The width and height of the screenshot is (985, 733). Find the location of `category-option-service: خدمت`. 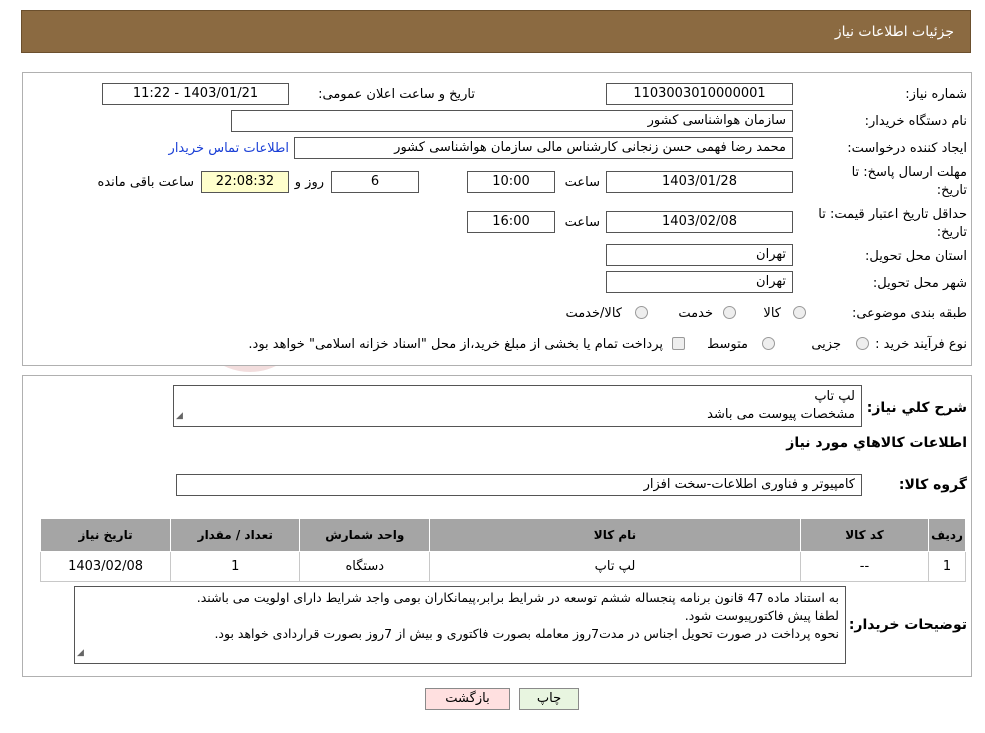

category-option-service: خدمت is located at coordinates (695, 313).